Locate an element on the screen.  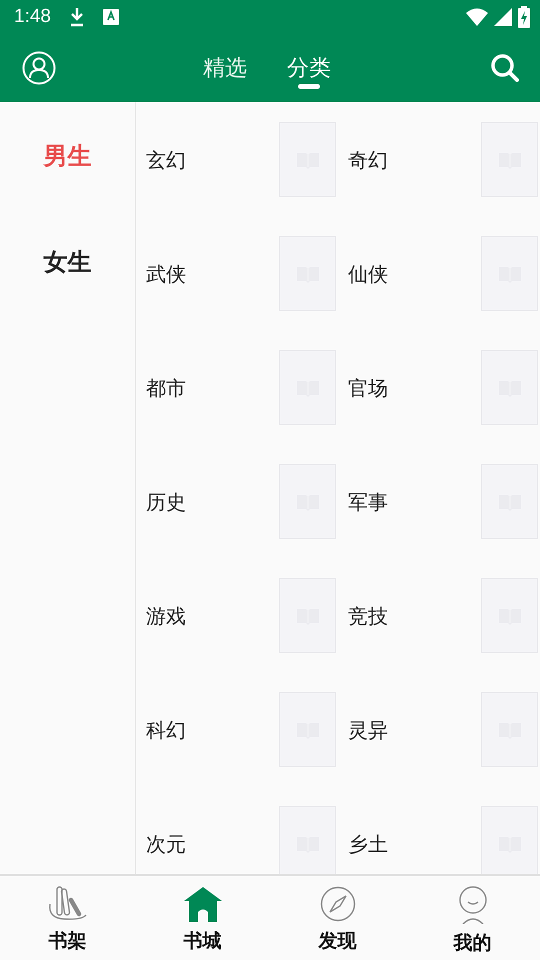
sidebar-item: 男生 is located at coordinates (67, 185).